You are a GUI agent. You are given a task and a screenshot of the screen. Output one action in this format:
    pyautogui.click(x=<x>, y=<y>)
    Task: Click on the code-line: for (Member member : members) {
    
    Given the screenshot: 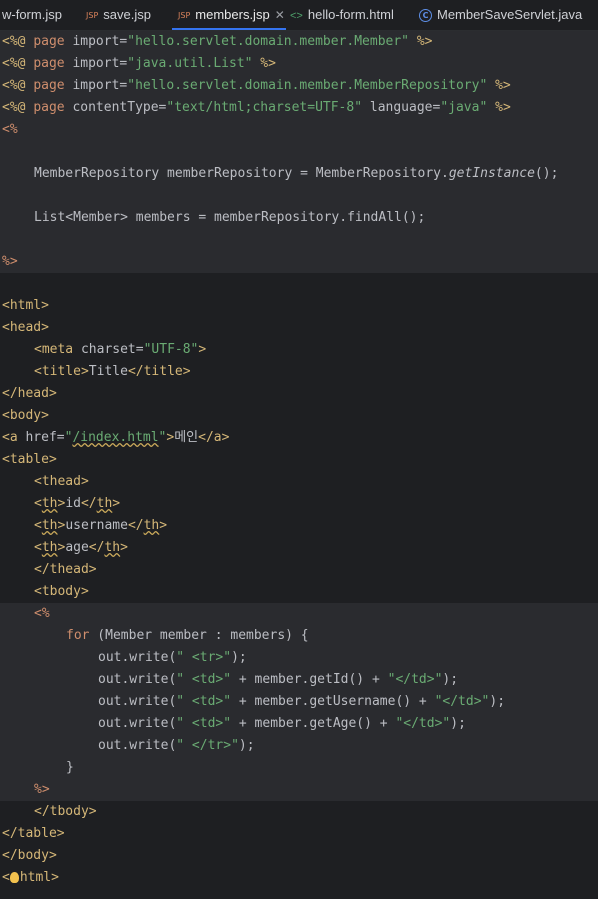 What is the action you would take?
    pyautogui.click(x=299, y=636)
    